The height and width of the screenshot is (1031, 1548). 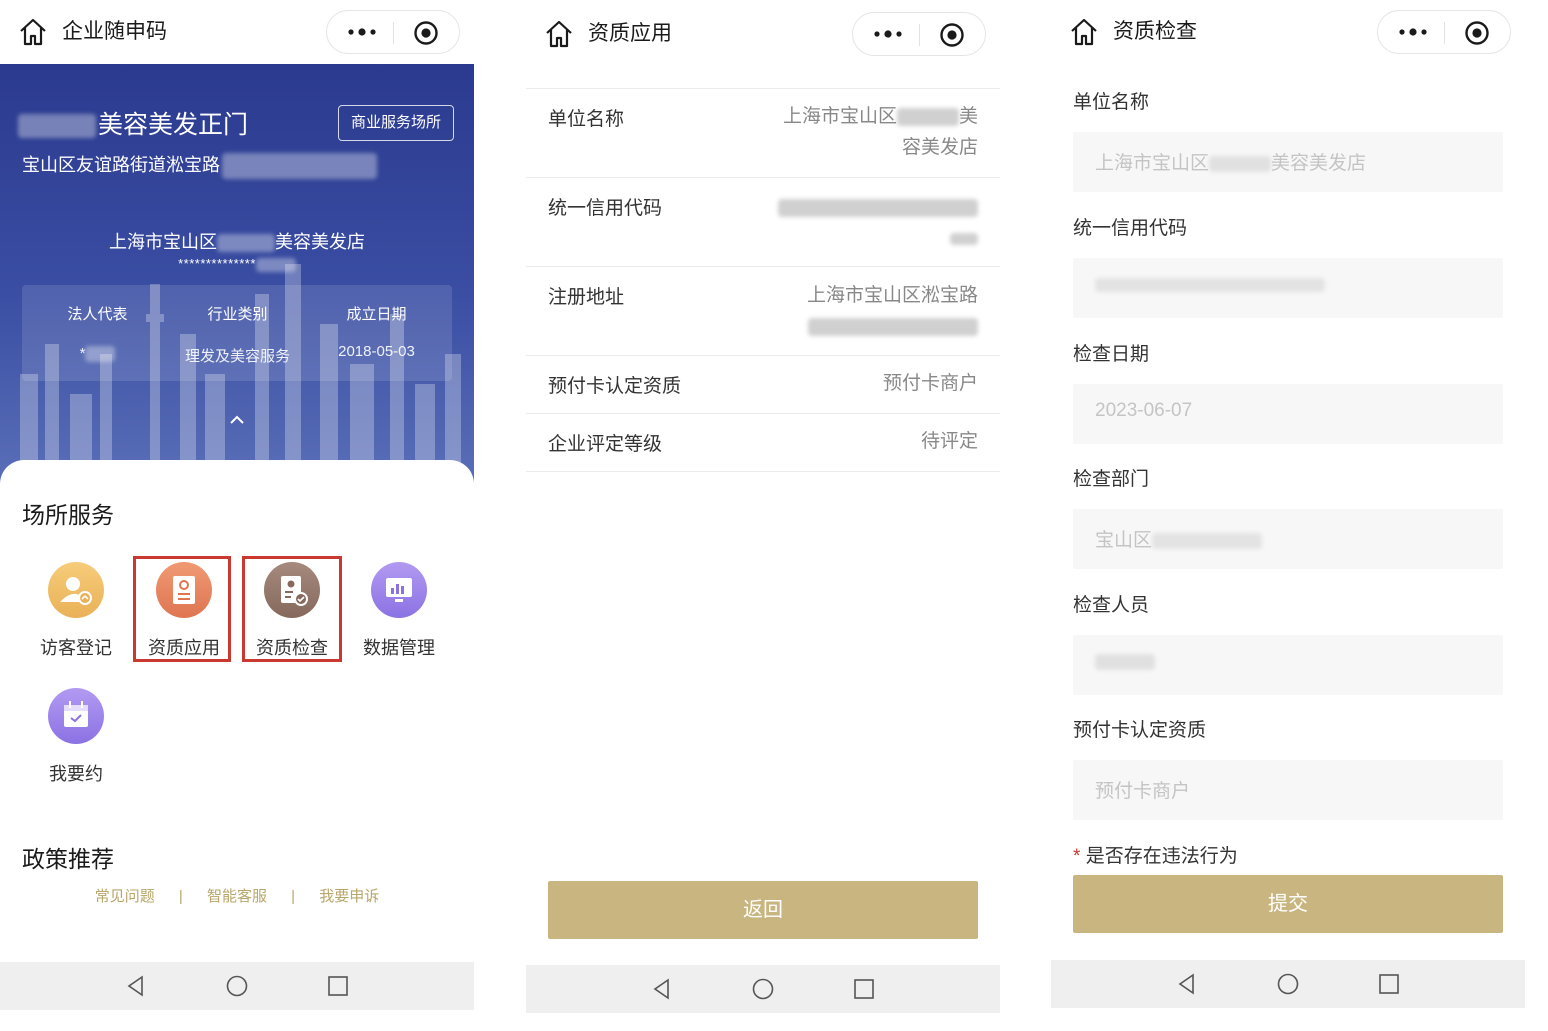 What do you see at coordinates (586, 297) in the screenshot?
I see `registered-address-label: 注册地址` at bounding box center [586, 297].